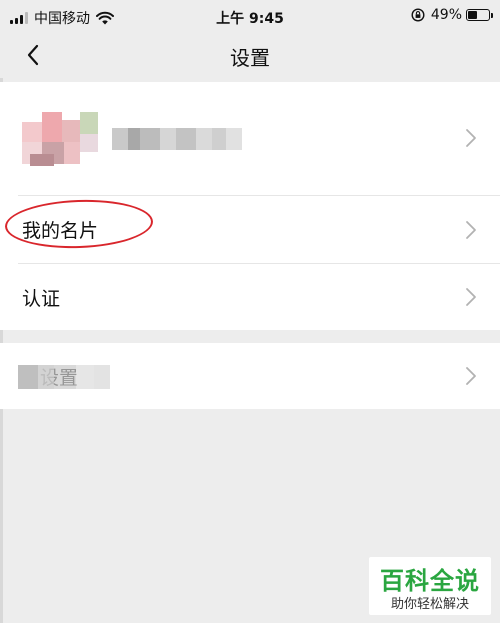 The width and height of the screenshot is (500, 623). Describe the element at coordinates (250, 58) in the screenshot. I see `page-title: 设置` at that location.